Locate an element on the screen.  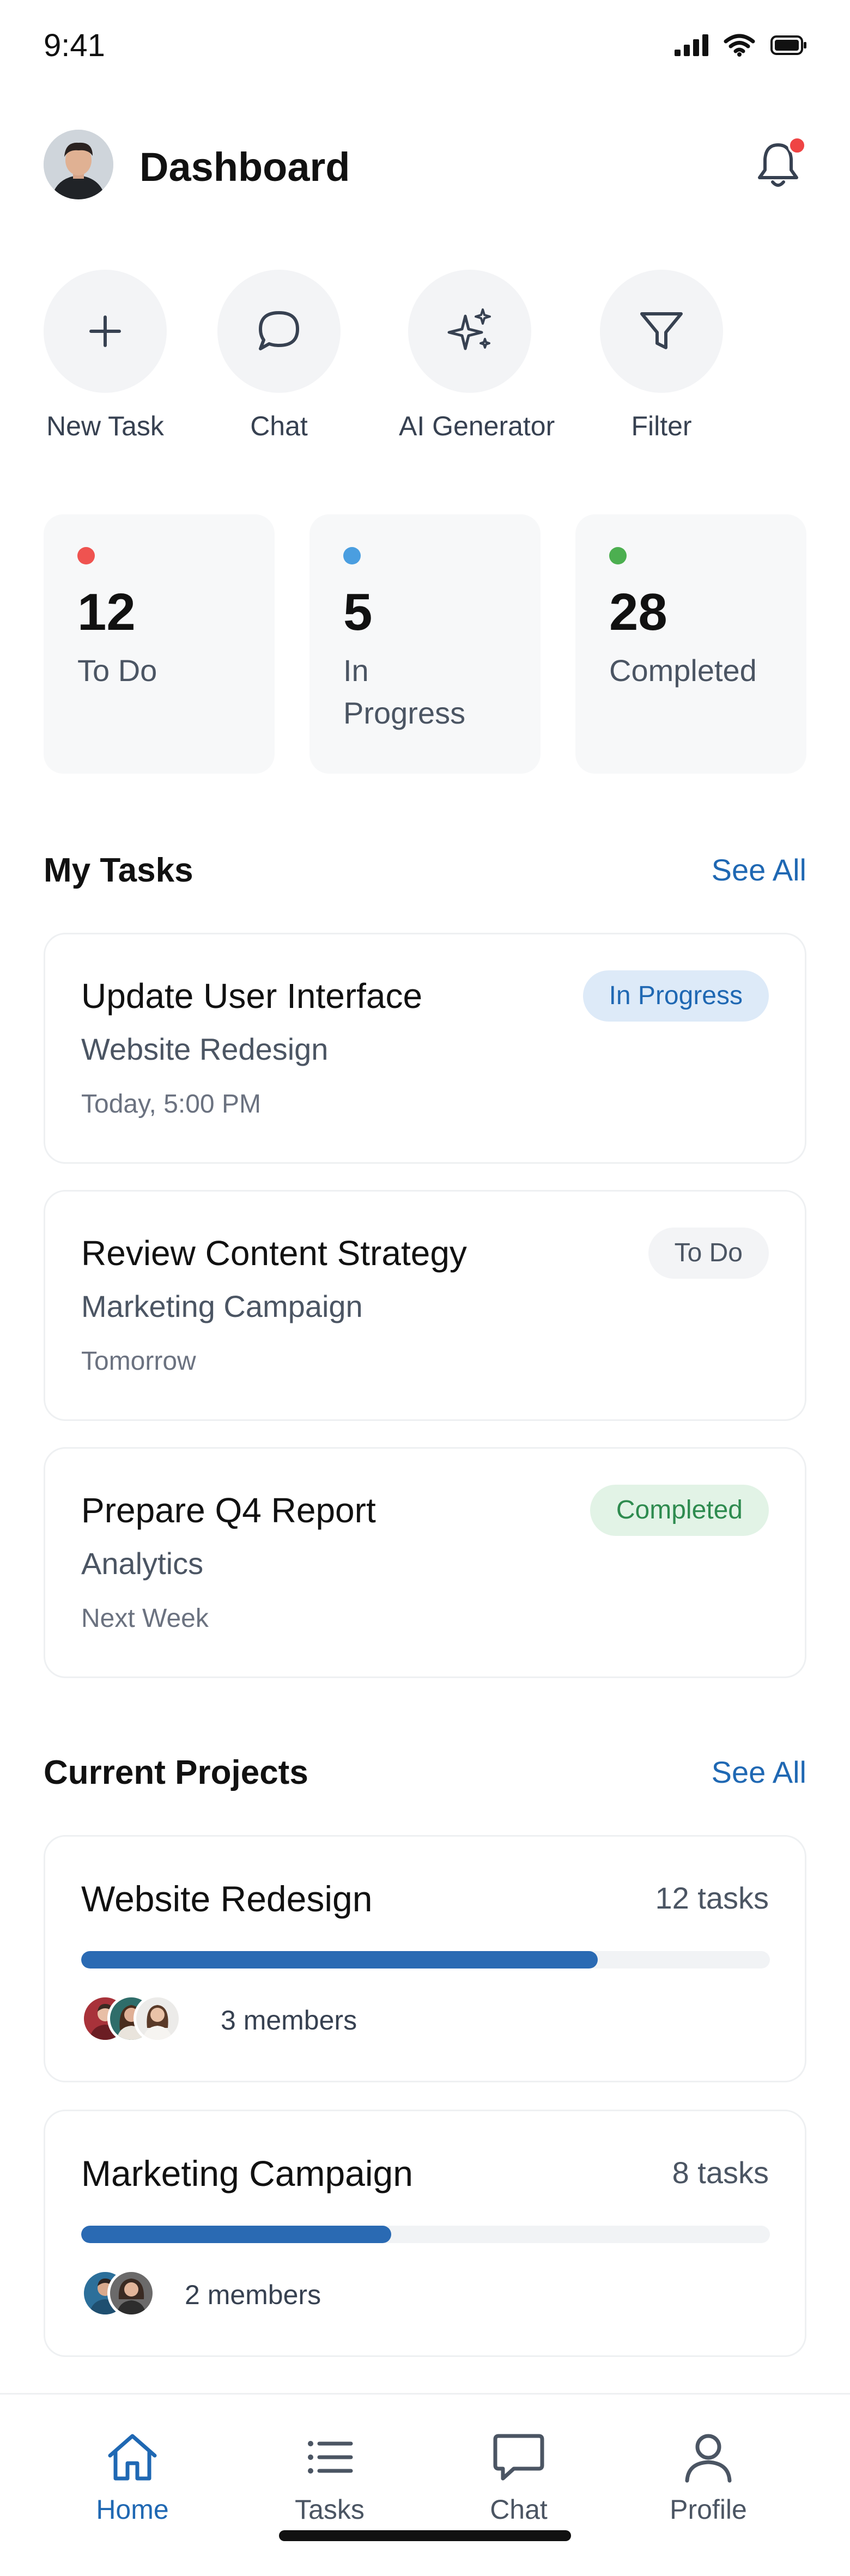
nav-label: Profile is located at coordinates (708, 2509).